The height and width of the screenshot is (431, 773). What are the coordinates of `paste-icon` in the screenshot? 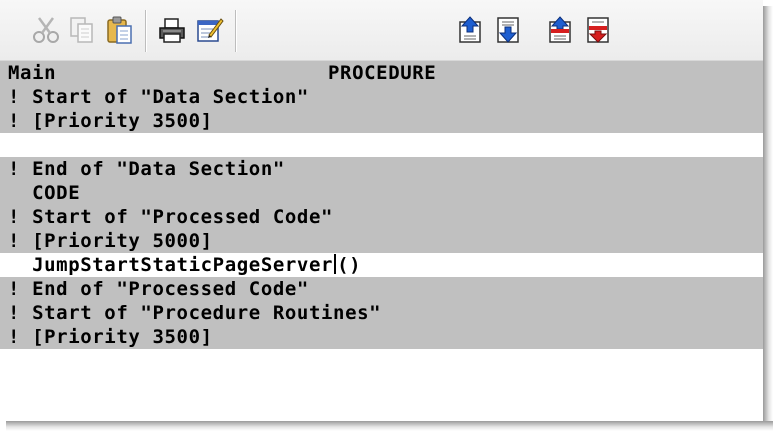 It's located at (119, 30).